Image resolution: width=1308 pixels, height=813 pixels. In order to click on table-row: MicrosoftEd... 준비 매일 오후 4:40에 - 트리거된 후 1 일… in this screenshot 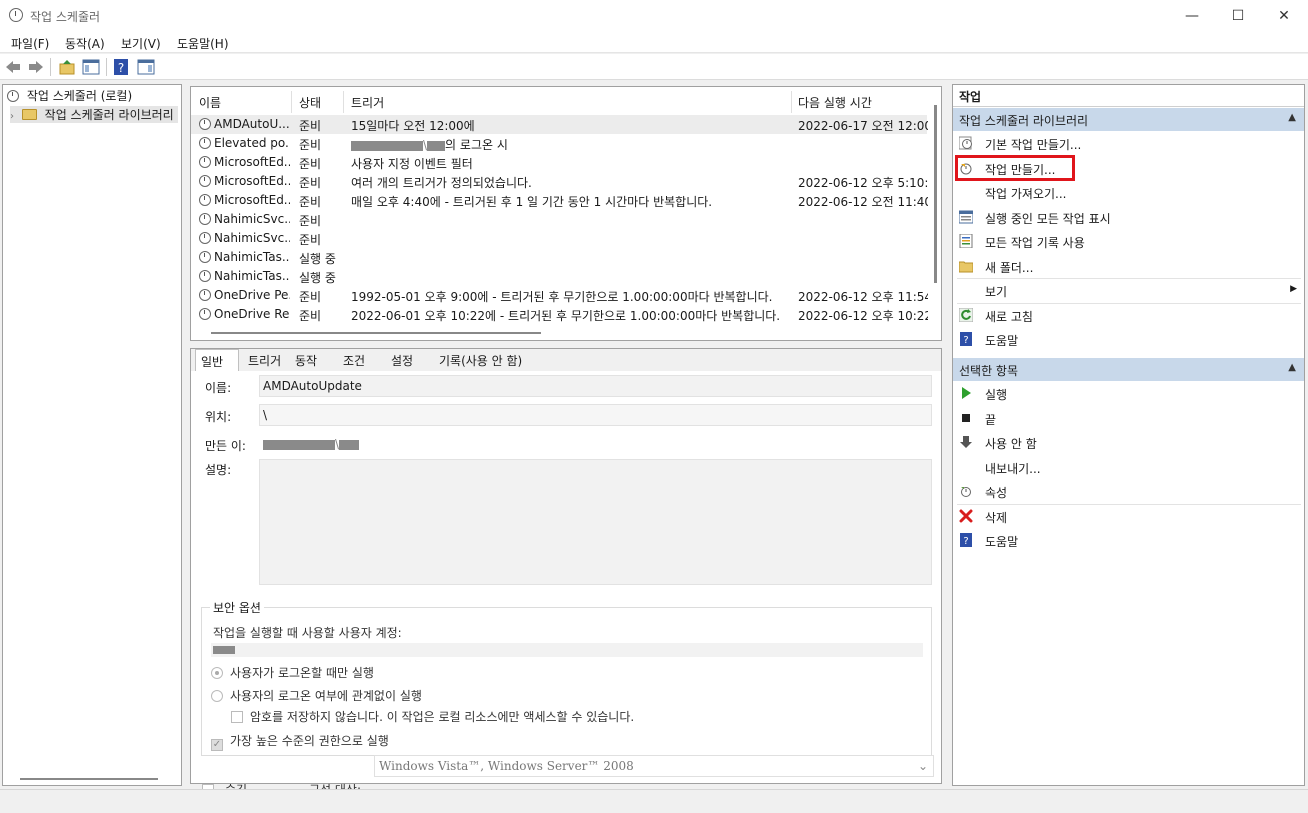, I will do `click(559, 200)`.